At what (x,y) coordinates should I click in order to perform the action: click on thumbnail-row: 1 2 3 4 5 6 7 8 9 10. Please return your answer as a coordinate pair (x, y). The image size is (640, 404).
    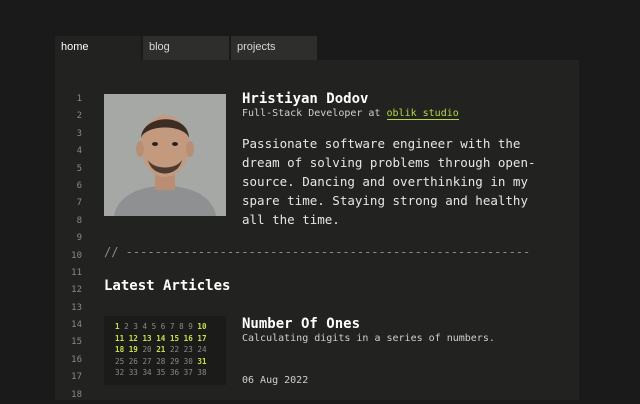
    Looking at the image, I should click on (170, 327).